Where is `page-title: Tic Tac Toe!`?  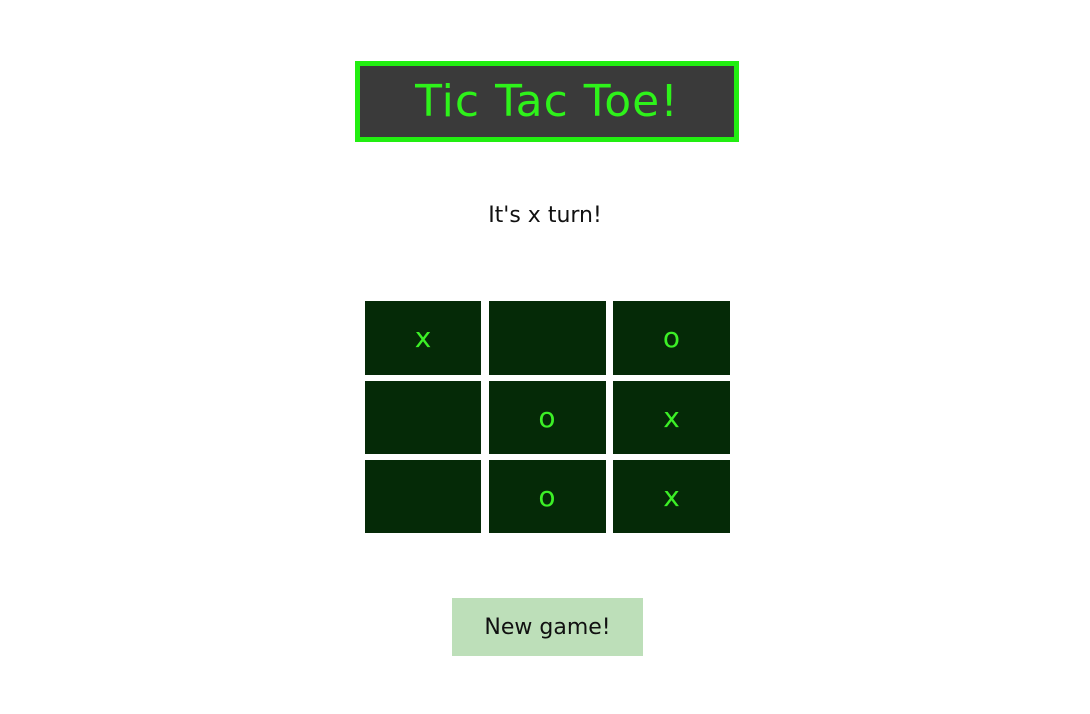 page-title: Tic Tac Toe! is located at coordinates (547, 101).